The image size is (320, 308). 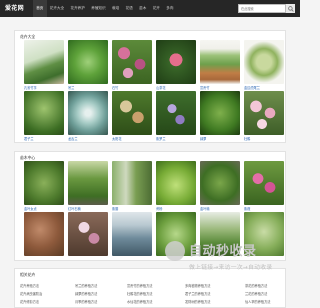 What do you see at coordinates (252, 87) in the screenshot?
I see `plant-name-link: 金边虎尾兰` at bounding box center [252, 87].